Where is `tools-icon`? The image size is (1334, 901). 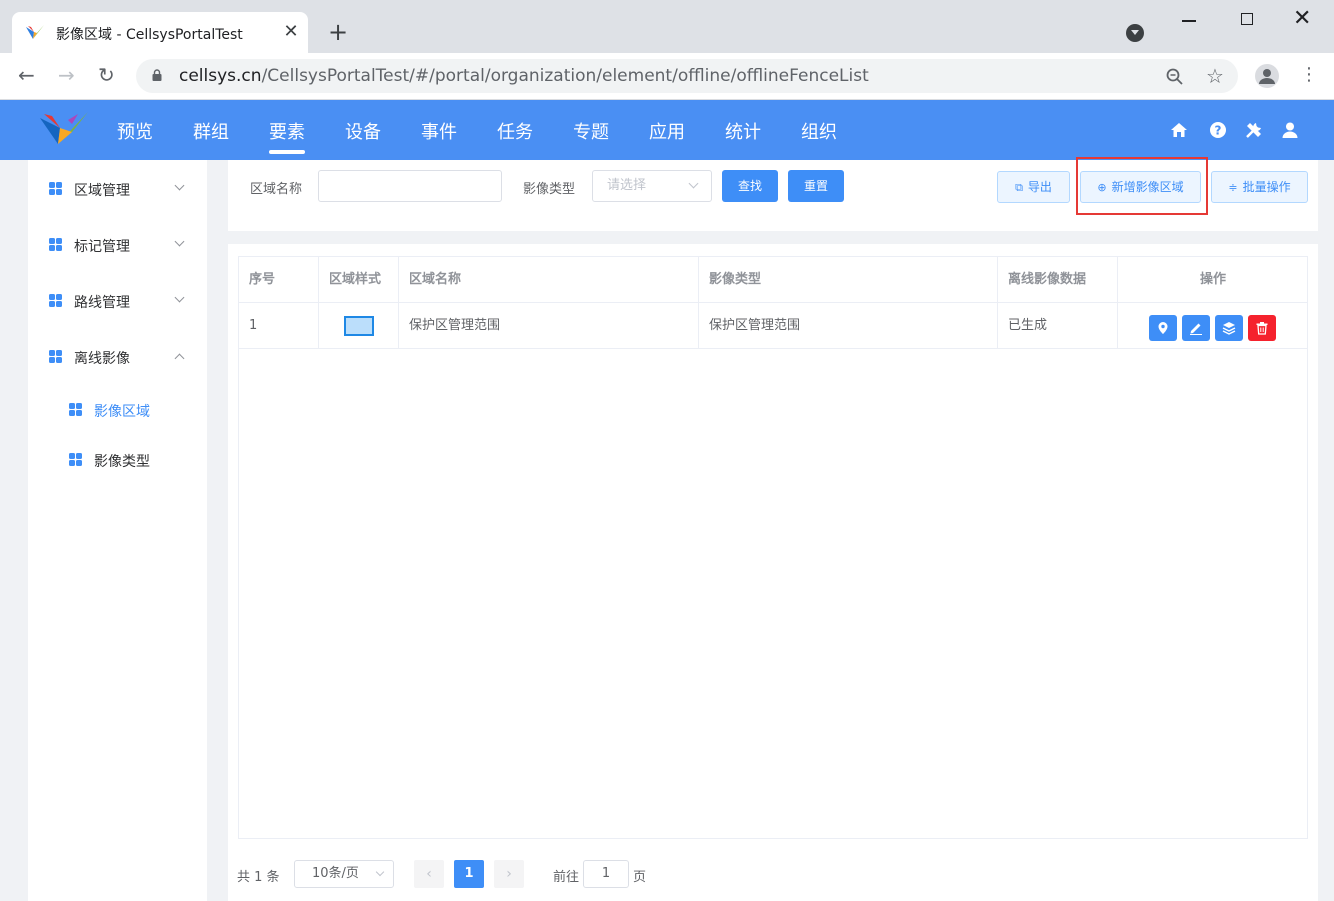
tools-icon is located at coordinates (1254, 130).